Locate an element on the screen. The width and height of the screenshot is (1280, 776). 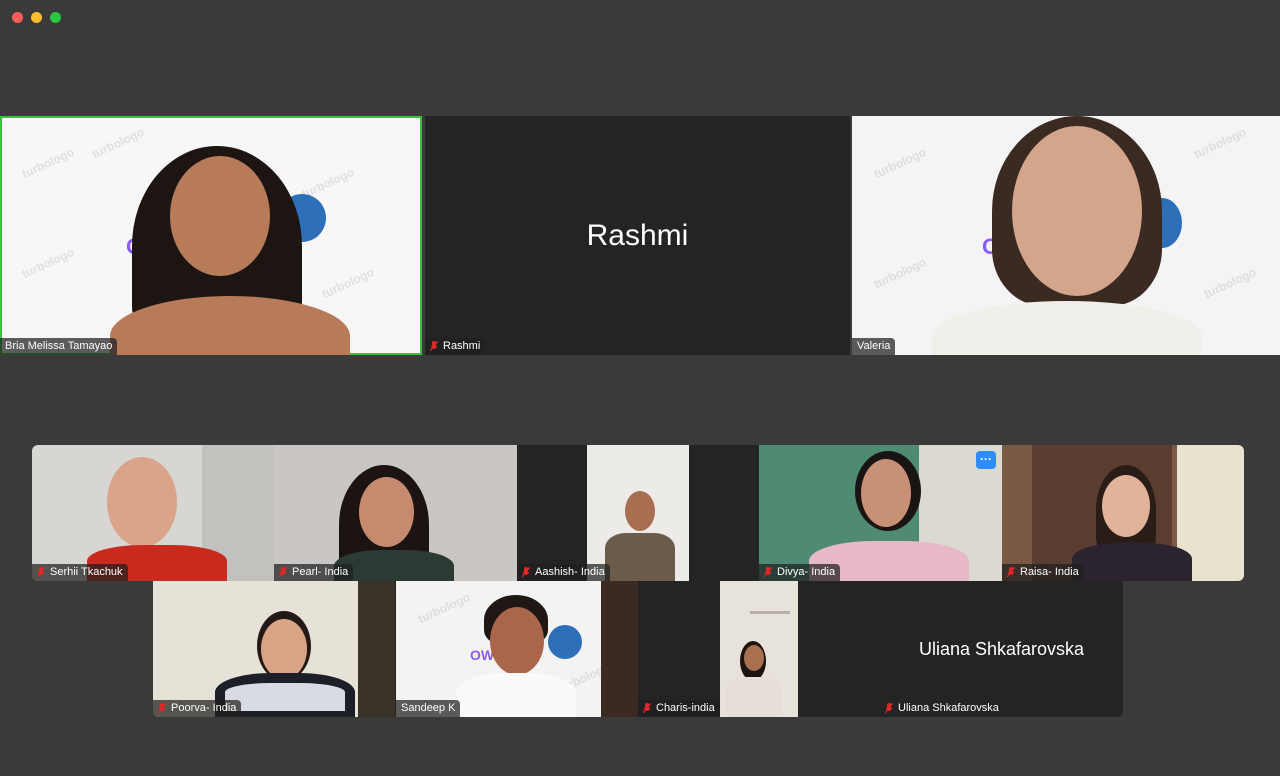
participant-name-label: Raisa- India is located at coordinates (1043, 572).